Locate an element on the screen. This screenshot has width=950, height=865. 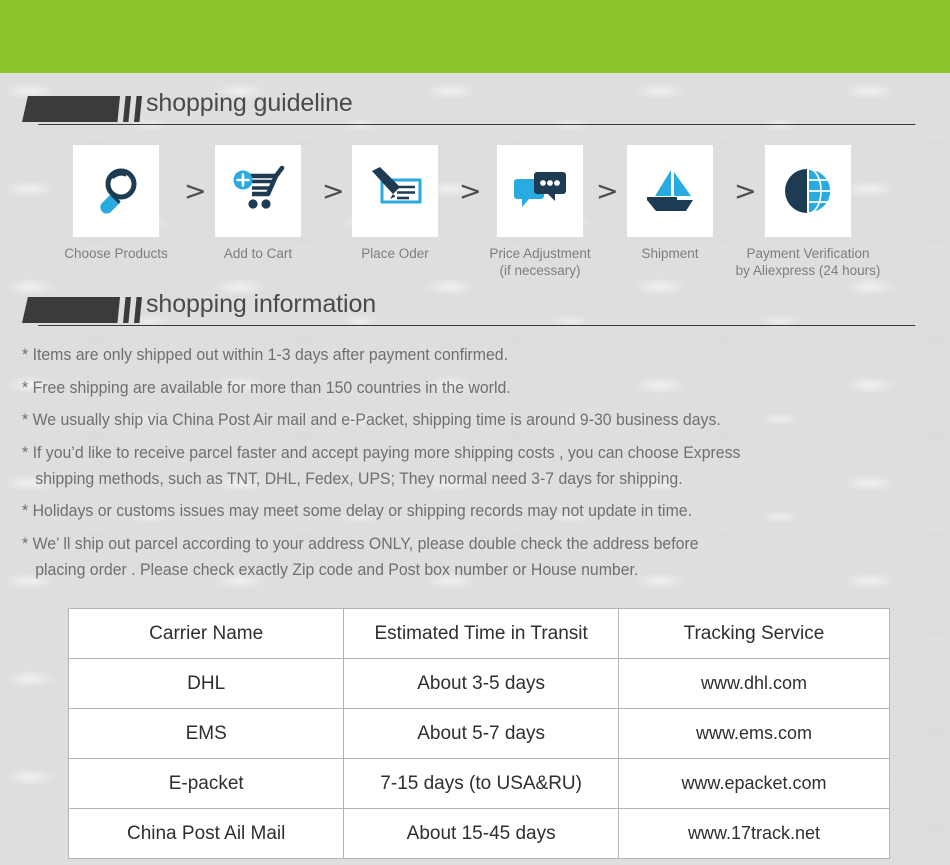
pen-check-document-icon is located at coordinates (395, 191).